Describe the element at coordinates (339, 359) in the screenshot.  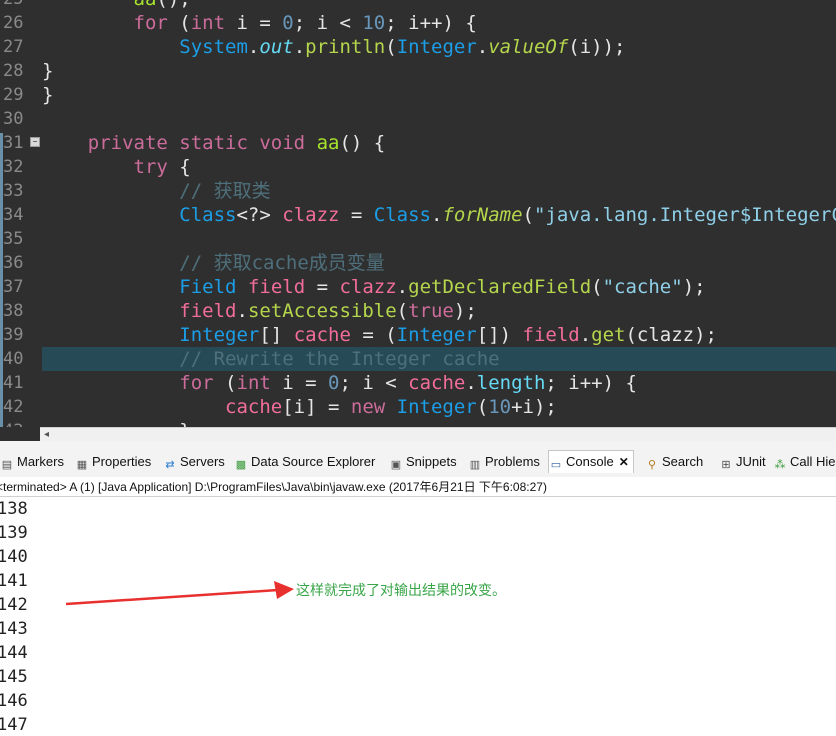
I see `comment: // Rewrite the Integer cache` at that location.